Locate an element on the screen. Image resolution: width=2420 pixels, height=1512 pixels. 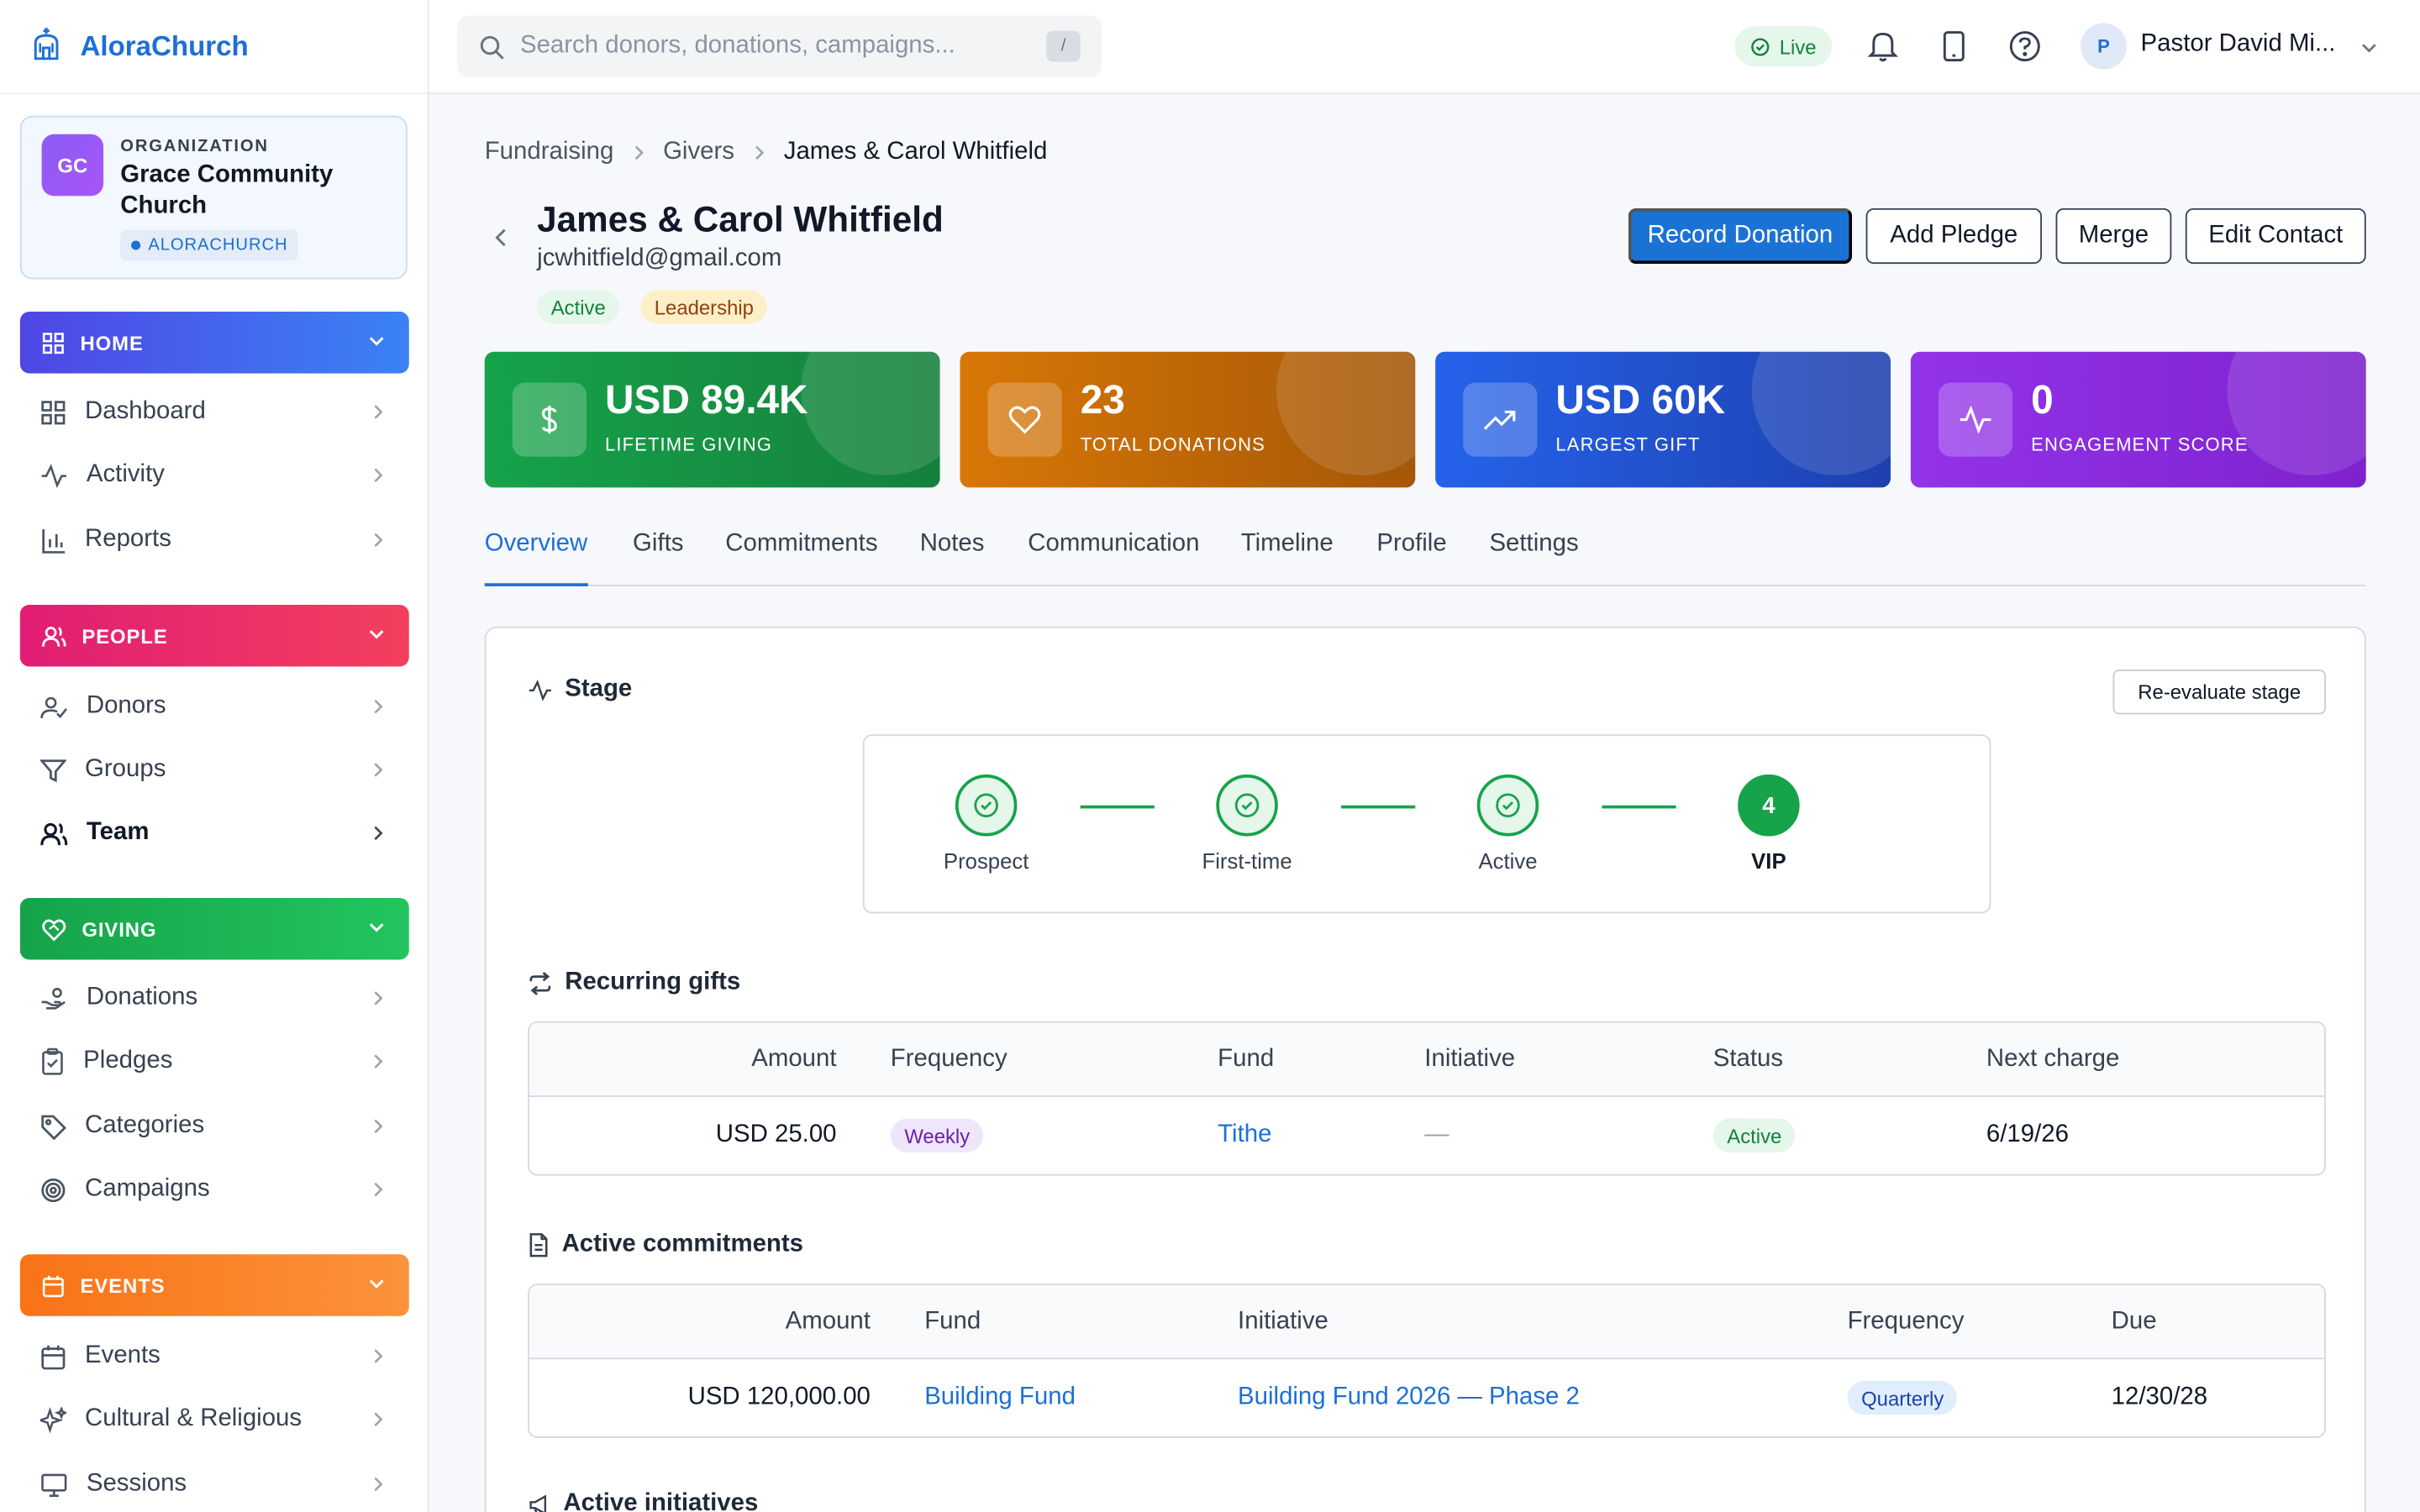
organization-tag: ALORACHURCH is located at coordinates (210, 245).